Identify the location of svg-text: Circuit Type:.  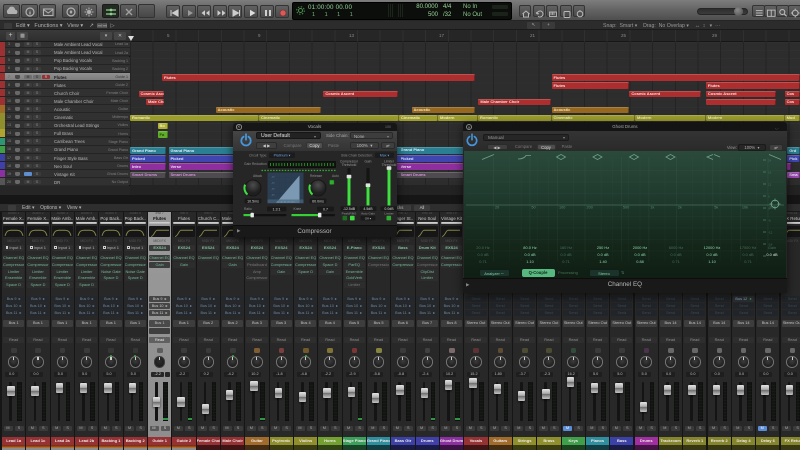
(258, 155).